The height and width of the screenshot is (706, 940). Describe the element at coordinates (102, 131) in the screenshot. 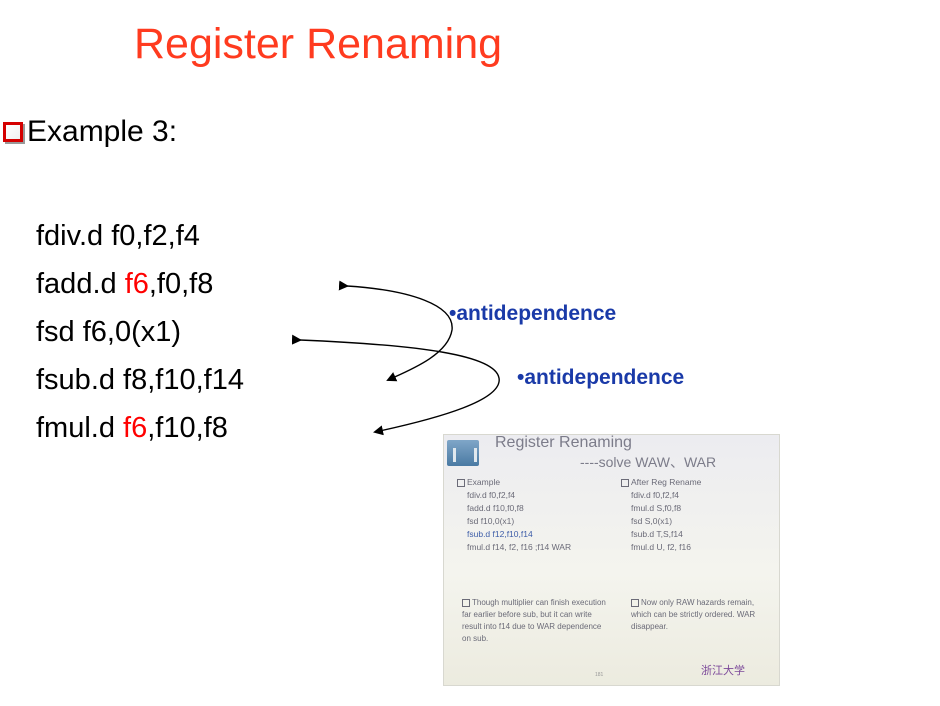

I see `example-label: Example 3:` at that location.